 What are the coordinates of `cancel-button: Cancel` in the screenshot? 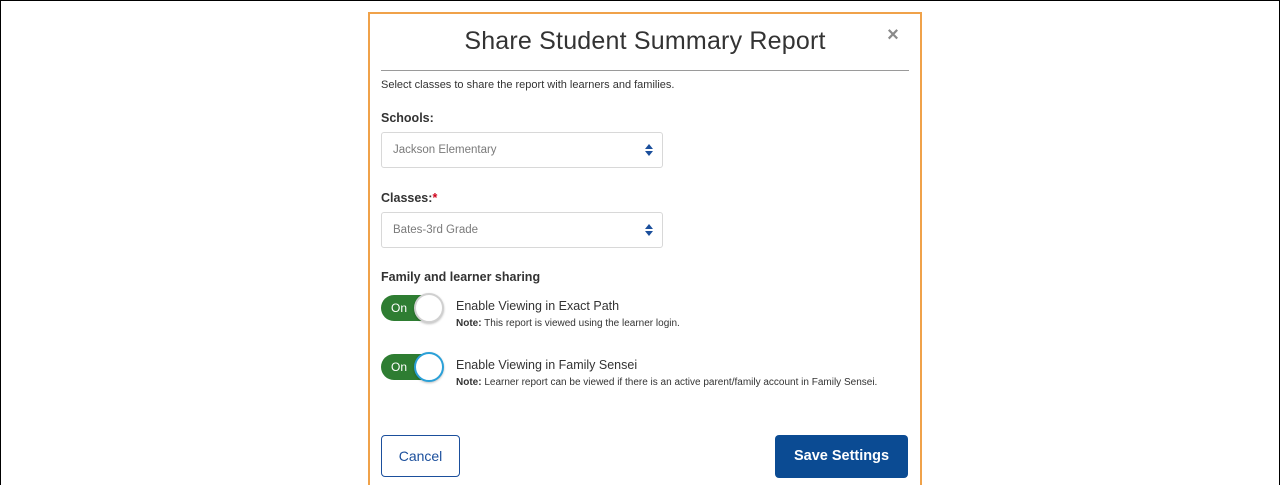 It's located at (420, 456).